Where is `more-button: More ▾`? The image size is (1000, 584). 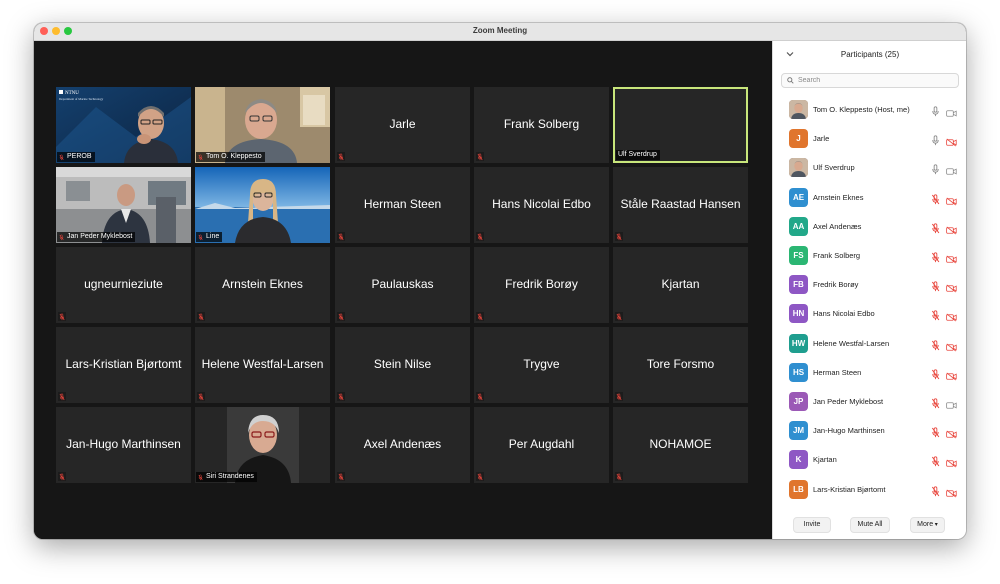
more-button: More ▾ is located at coordinates (927, 525).